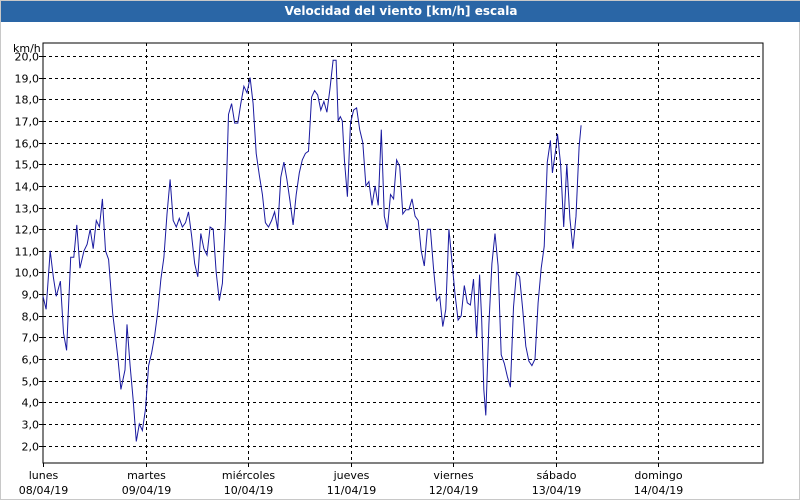  Describe the element at coordinates (31, 317) in the screenshot. I see `y-tick-label: 8,0` at that location.